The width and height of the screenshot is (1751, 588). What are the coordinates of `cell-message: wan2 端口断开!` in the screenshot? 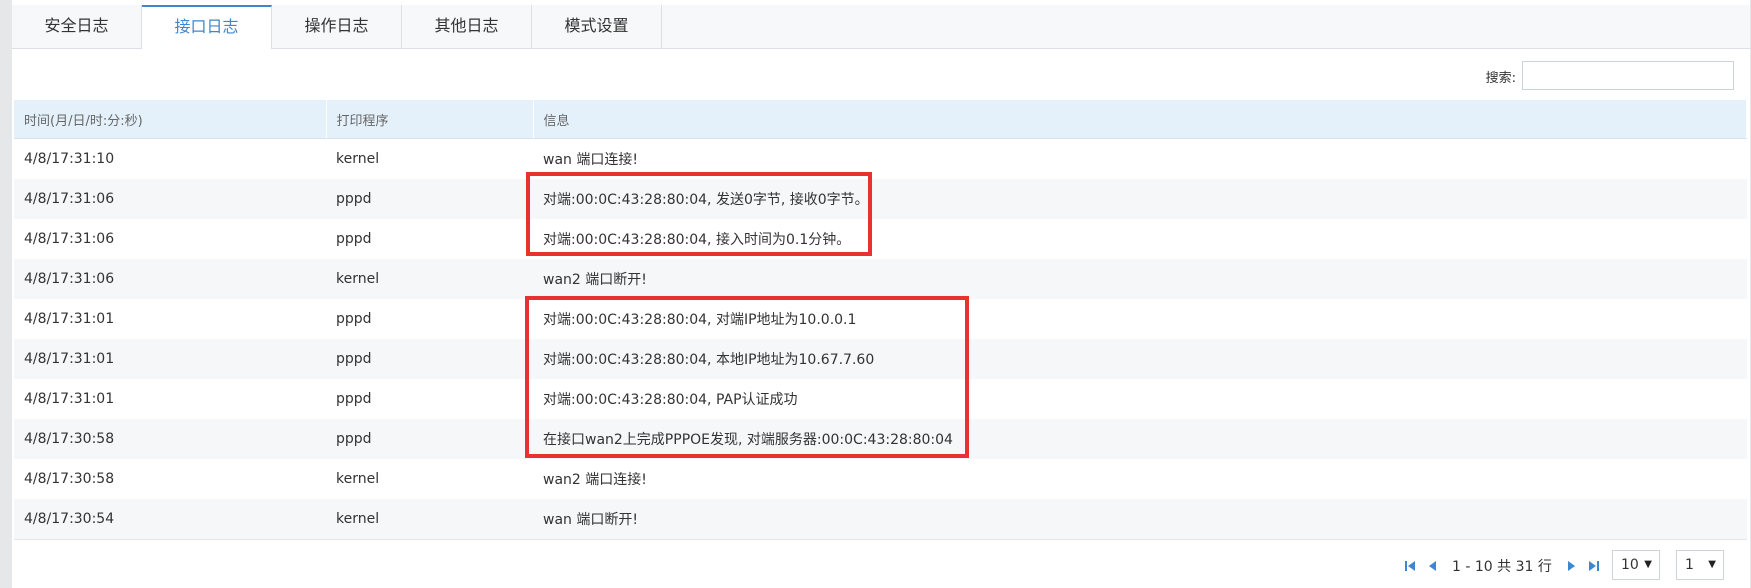 It's located at (1140, 279).